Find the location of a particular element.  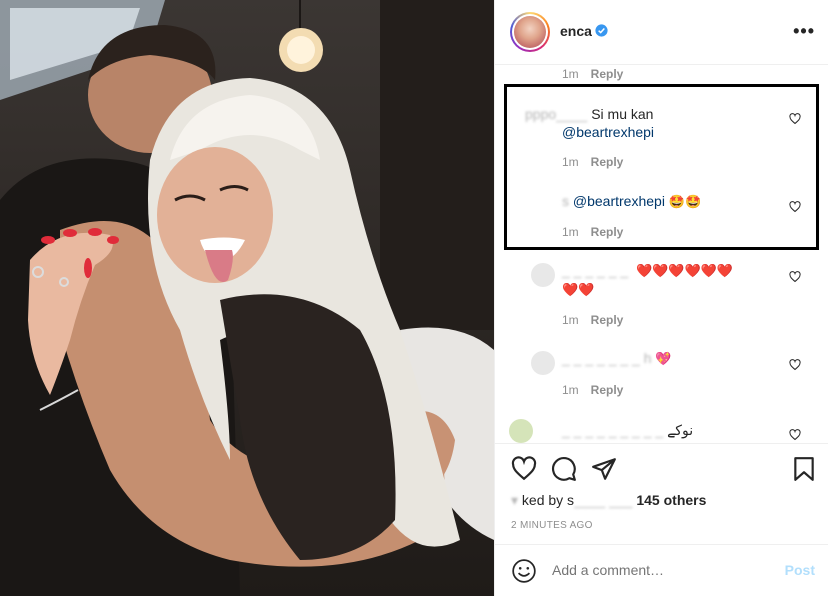

comment-username: h is located at coordinates (648, 358).